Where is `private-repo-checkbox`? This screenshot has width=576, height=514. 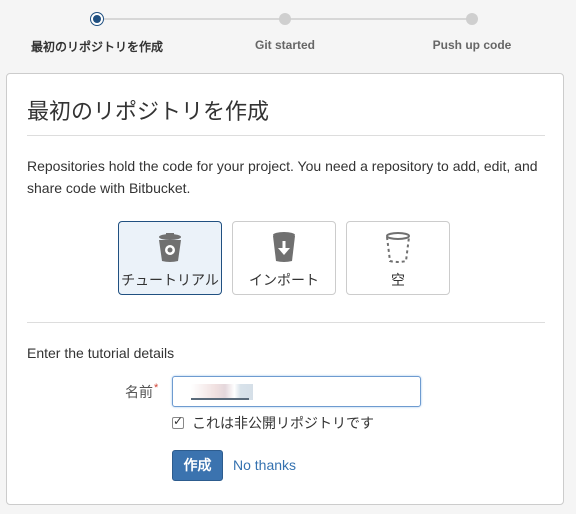
private-repo-checkbox is located at coordinates (178, 421).